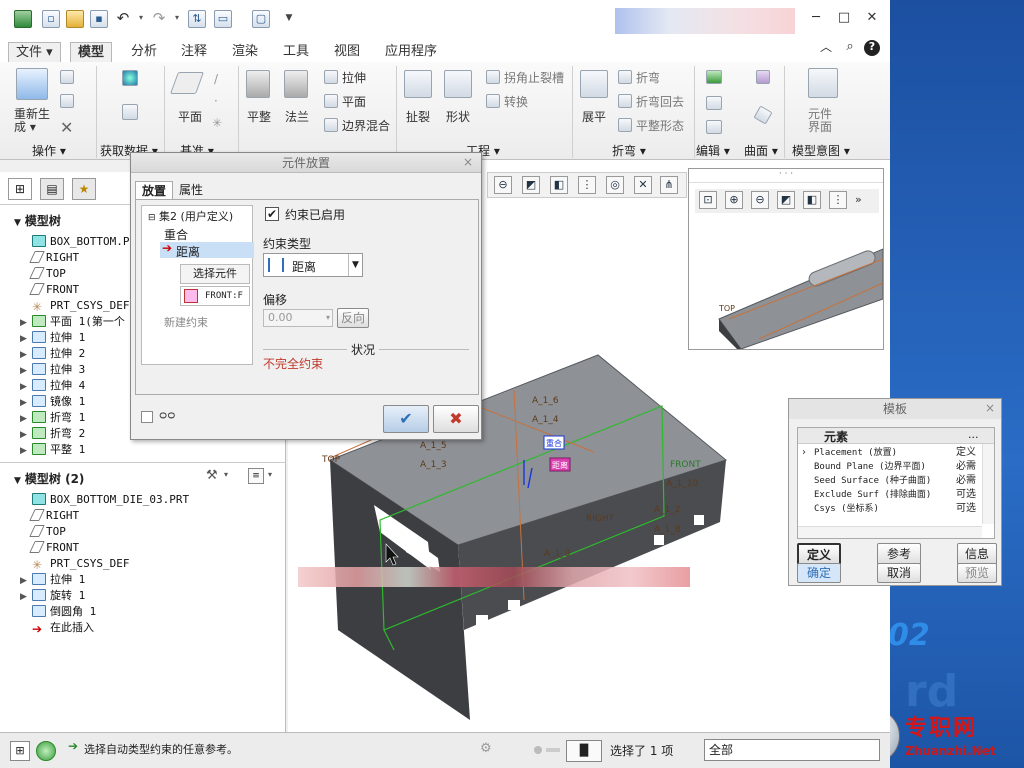  Describe the element at coordinates (72, 322) in the screenshot. I see `tree-item: ▶ 平面 1(第一个` at that location.